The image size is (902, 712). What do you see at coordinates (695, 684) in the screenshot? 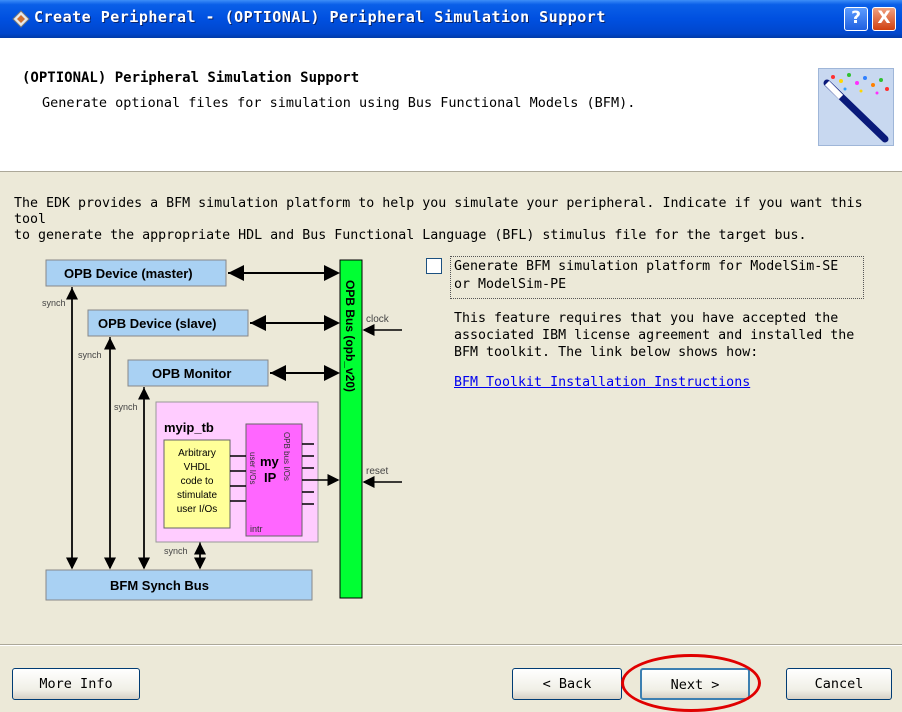
I see `next-button: Next >` at bounding box center [695, 684].